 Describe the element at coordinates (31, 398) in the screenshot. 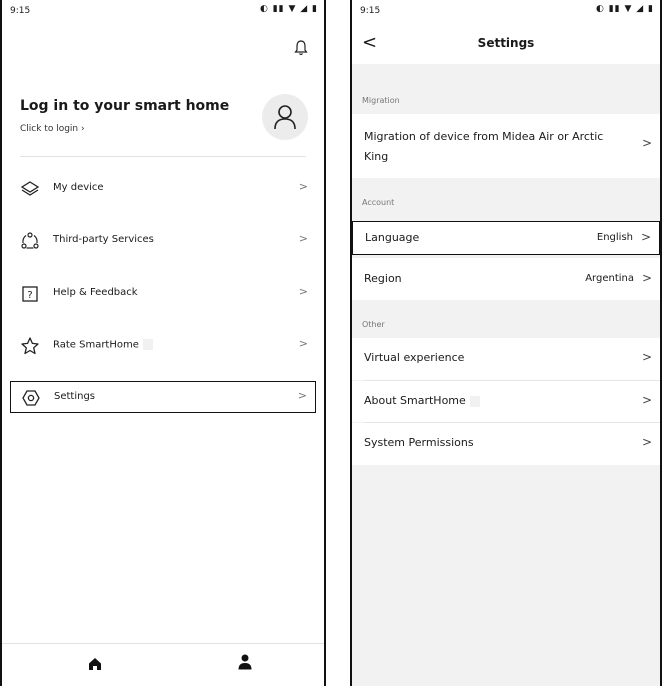

I see `settings-icon` at that location.